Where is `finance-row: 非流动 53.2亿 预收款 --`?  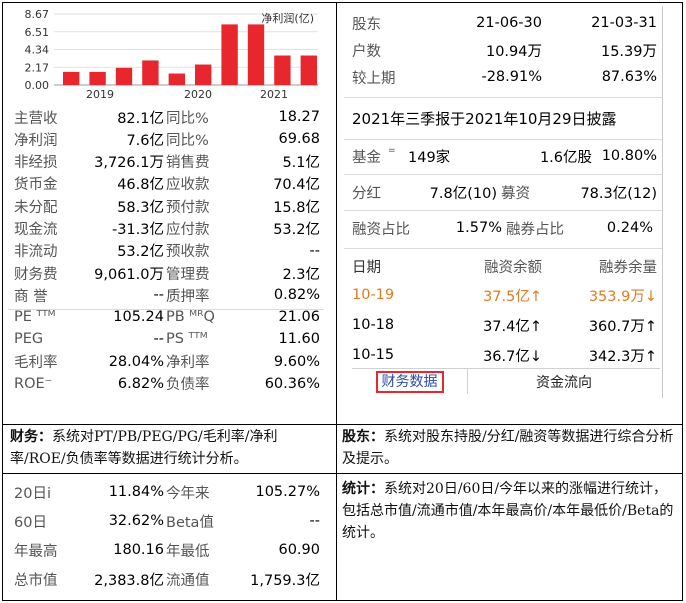 finance-row: 非流动 53.2亿 预收款 -- is located at coordinates (167, 251).